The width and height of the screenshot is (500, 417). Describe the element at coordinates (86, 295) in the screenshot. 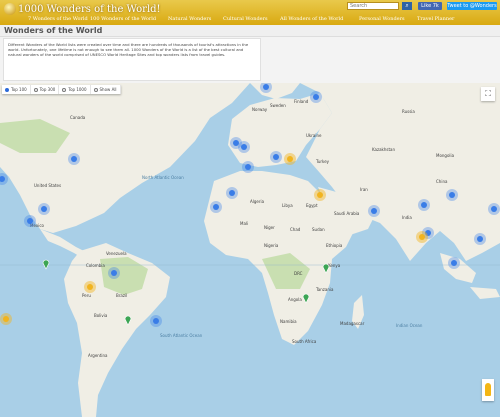

I see `label-peru: Peru` at that location.